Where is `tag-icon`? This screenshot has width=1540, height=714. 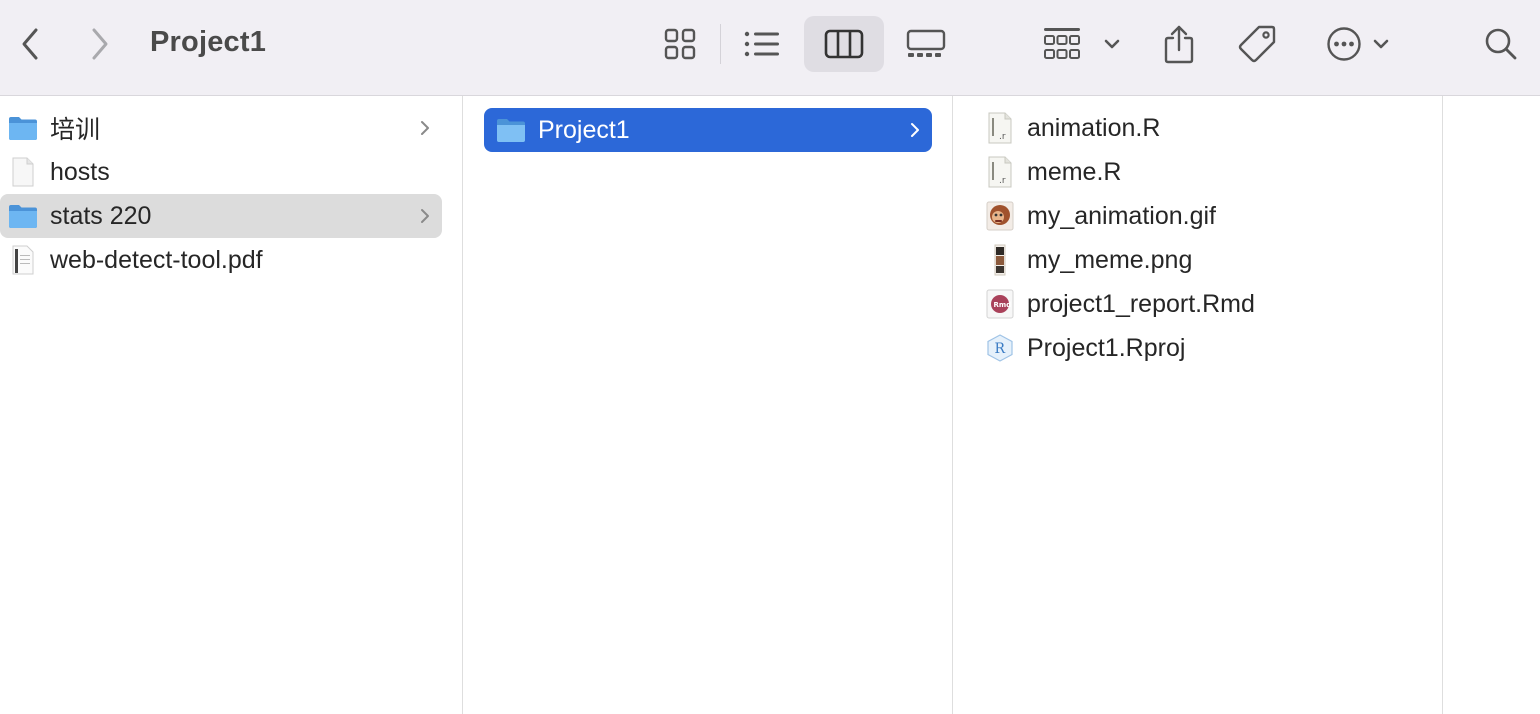
tag-icon is located at coordinates (1257, 44).